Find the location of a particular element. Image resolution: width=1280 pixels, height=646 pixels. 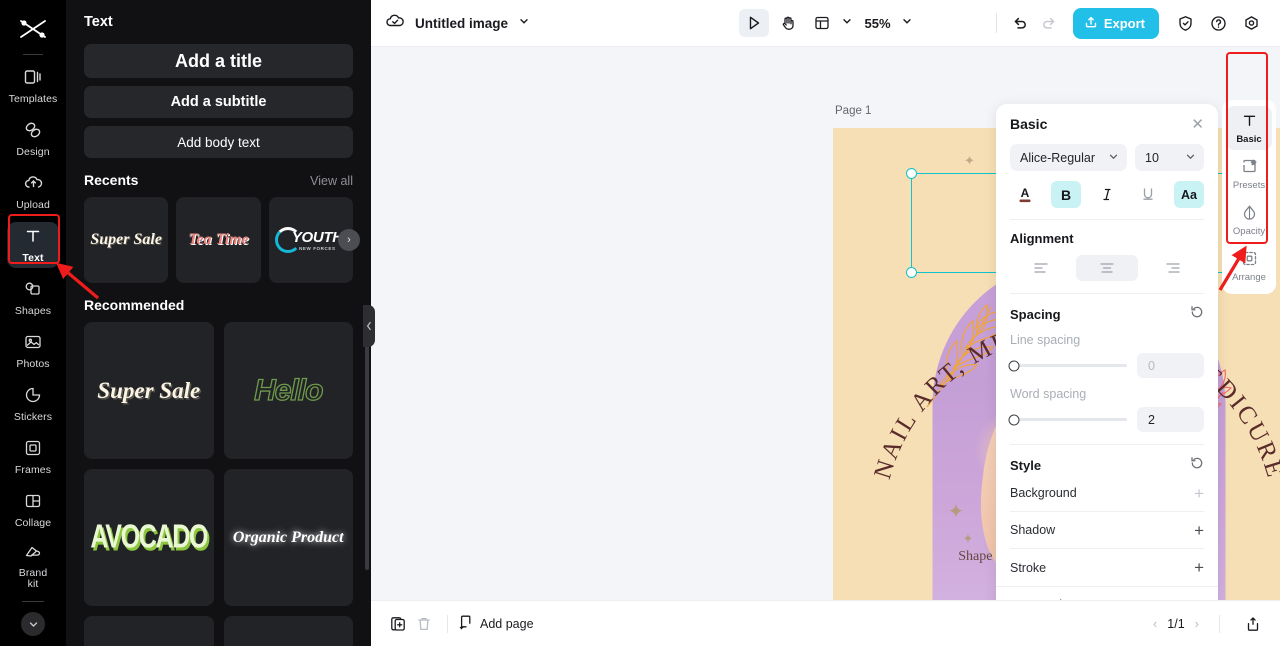

frames-icon is located at coordinates (33, 450).